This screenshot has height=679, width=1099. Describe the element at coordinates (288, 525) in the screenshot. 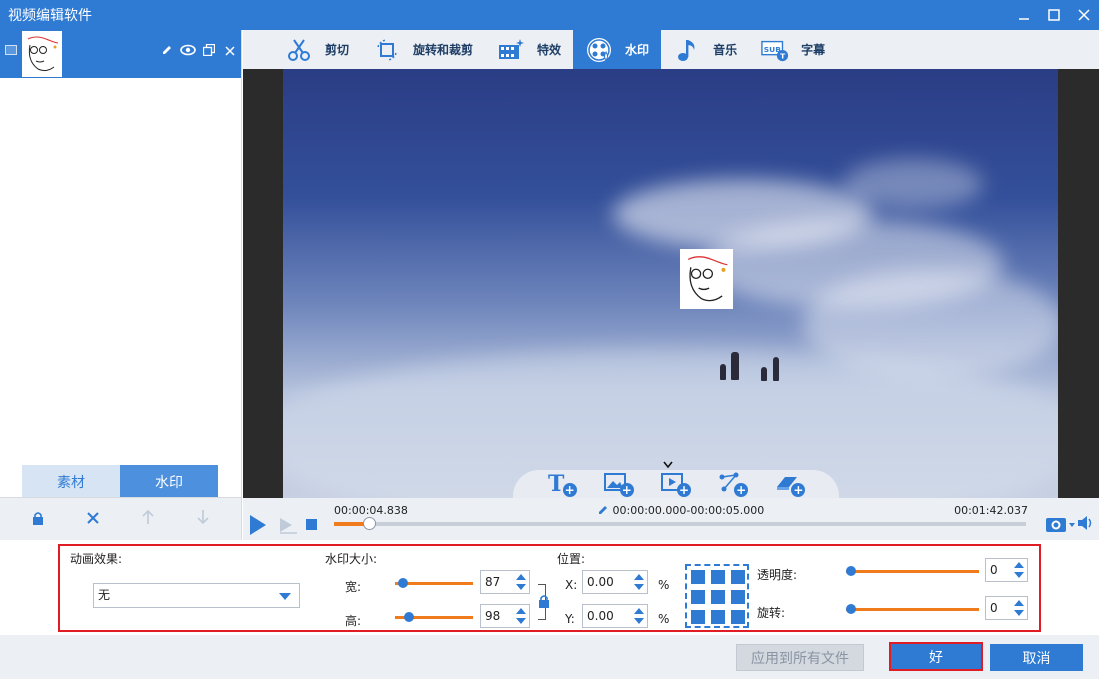

I see `next-frame-icon` at that location.